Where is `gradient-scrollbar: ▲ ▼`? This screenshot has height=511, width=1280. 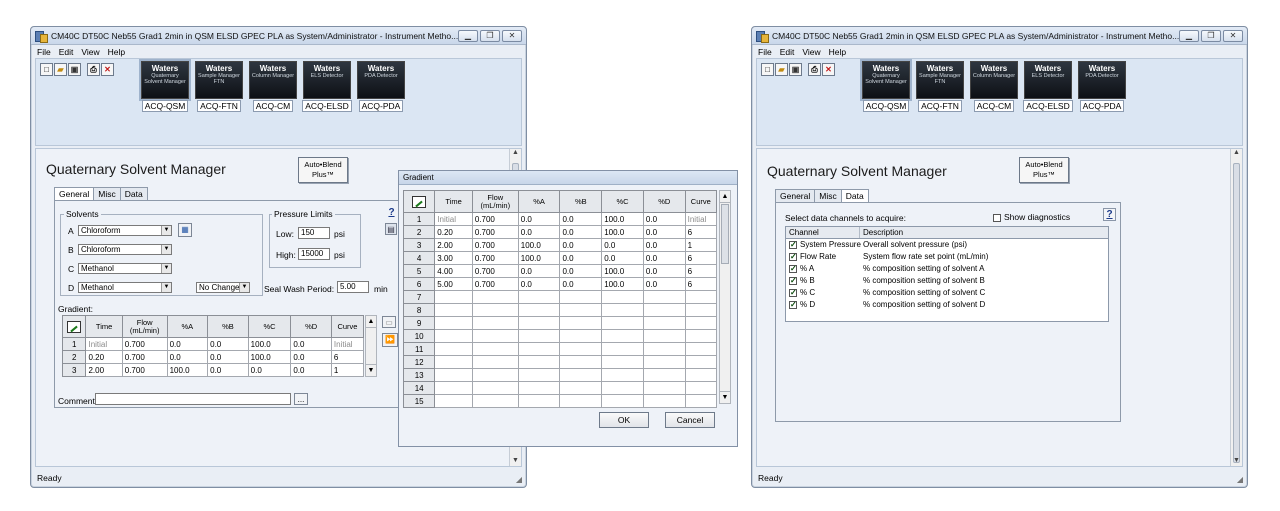 gradient-scrollbar: ▲ ▼ is located at coordinates (371, 346).